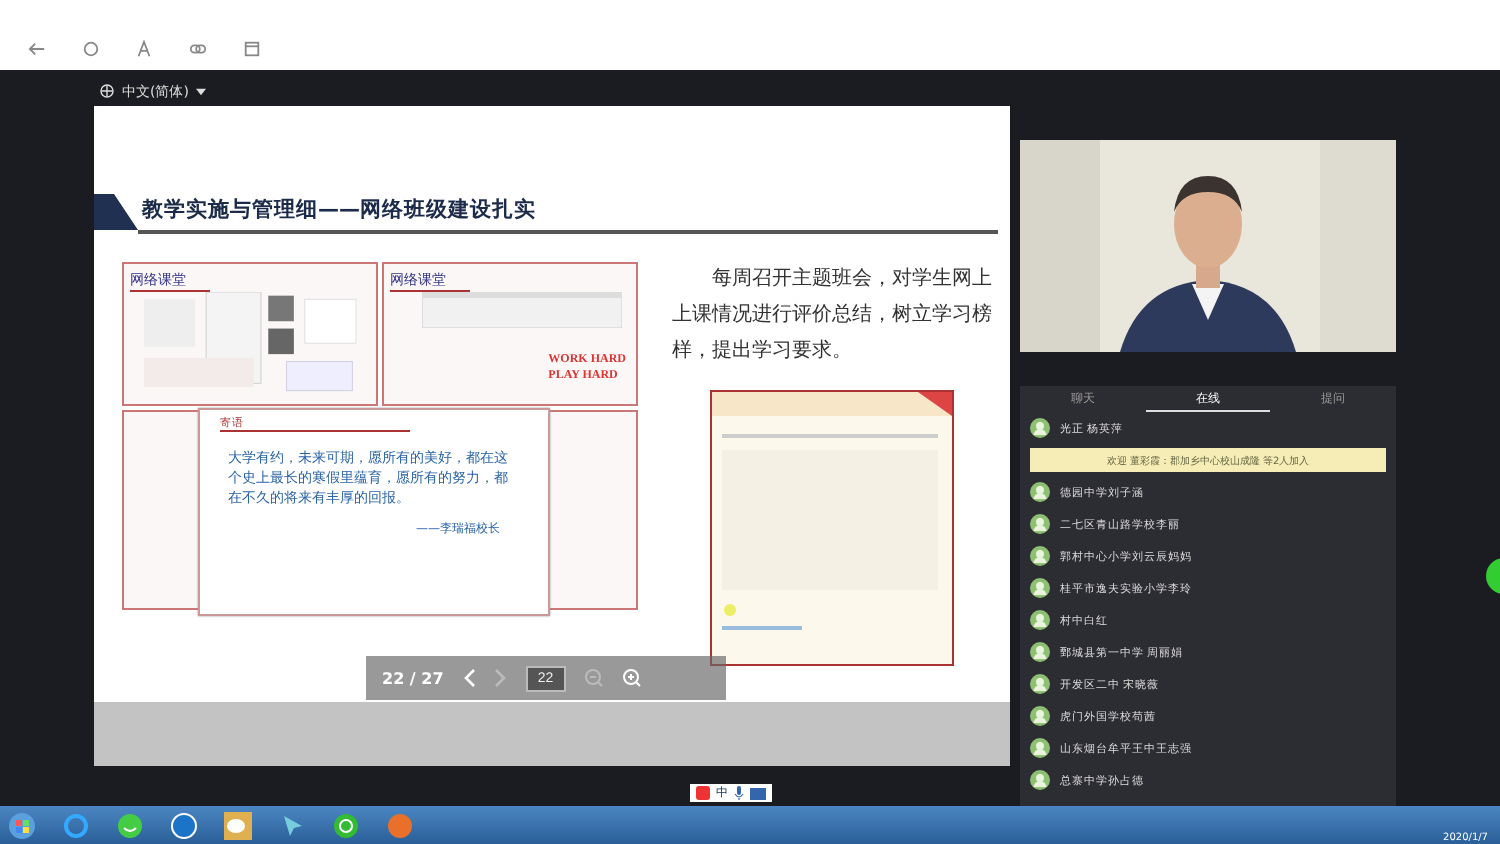  Describe the element at coordinates (739, 793) in the screenshot. I see `mic-icon` at that location.